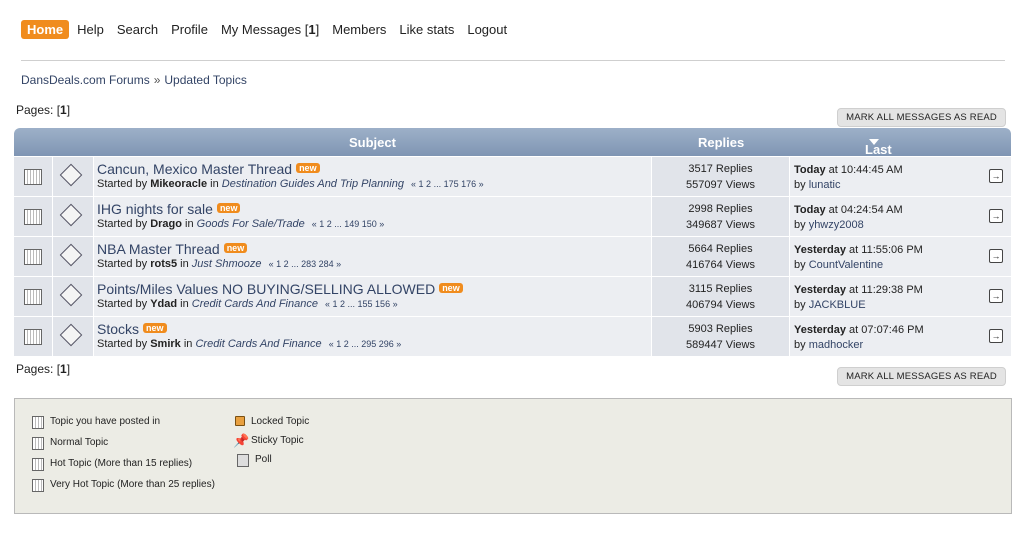  What do you see at coordinates (79, 442) in the screenshot?
I see `legend-normal-label: Normal Topic` at bounding box center [79, 442].